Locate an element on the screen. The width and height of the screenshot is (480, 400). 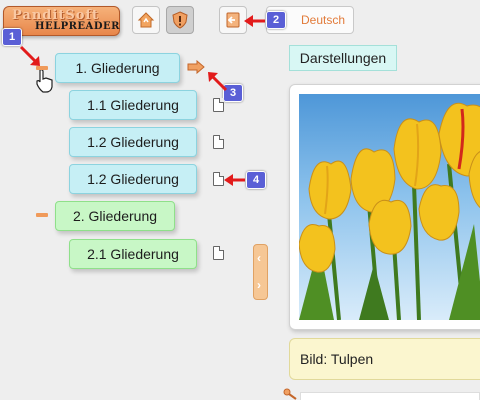
badge-4: 4 is located at coordinates (256, 180).